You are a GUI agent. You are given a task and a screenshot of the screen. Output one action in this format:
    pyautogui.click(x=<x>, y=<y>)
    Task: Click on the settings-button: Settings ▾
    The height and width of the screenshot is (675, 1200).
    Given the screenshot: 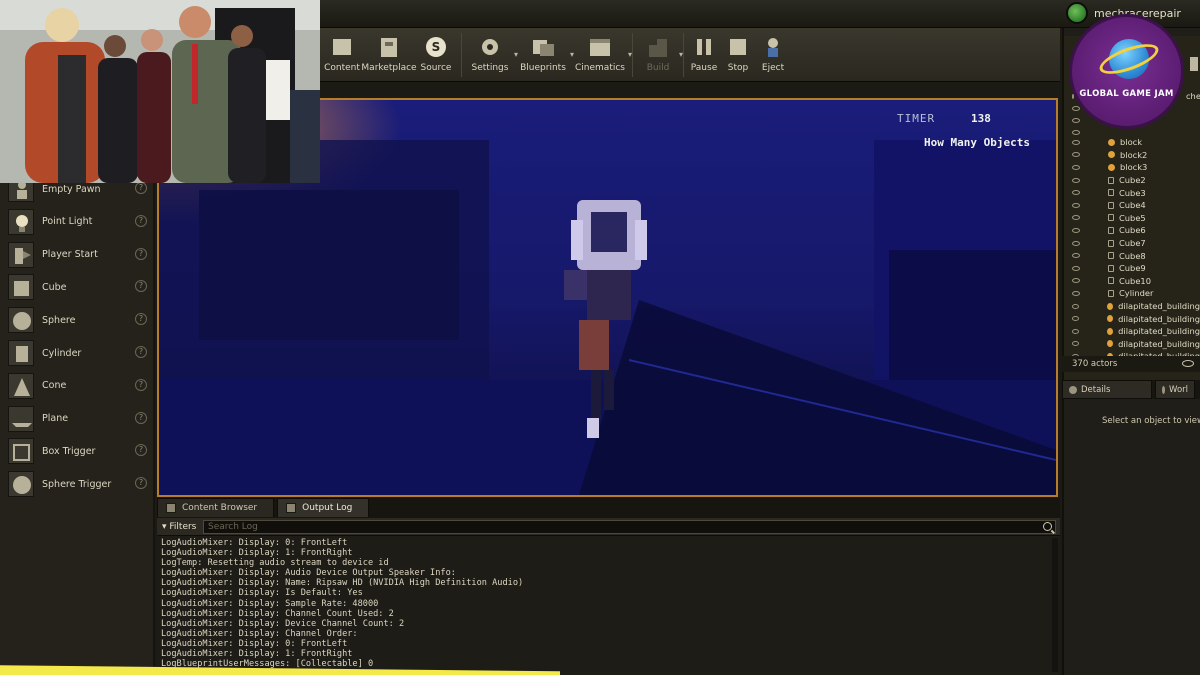 What is the action you would take?
    pyautogui.click(x=491, y=54)
    